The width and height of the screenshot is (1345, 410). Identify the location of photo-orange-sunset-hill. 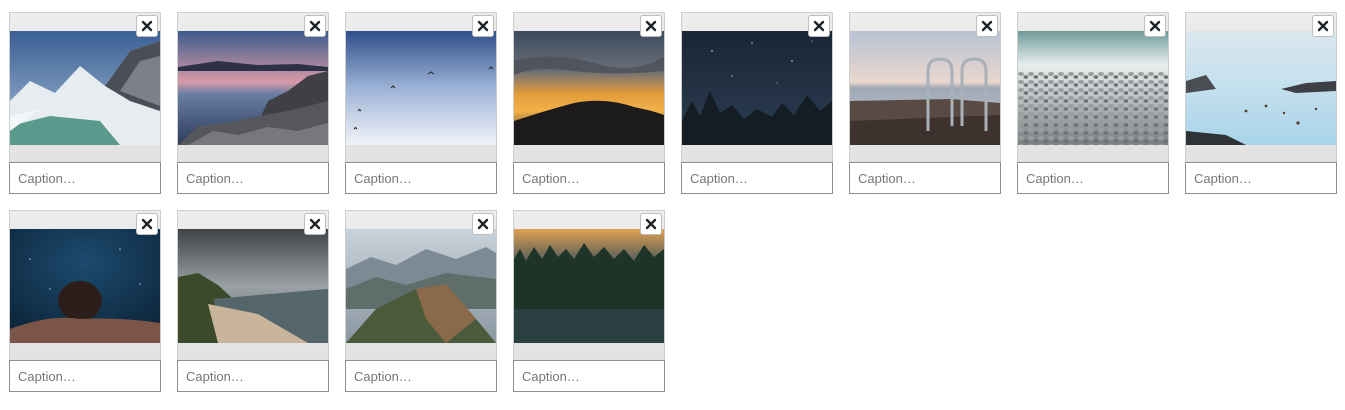
(589, 88).